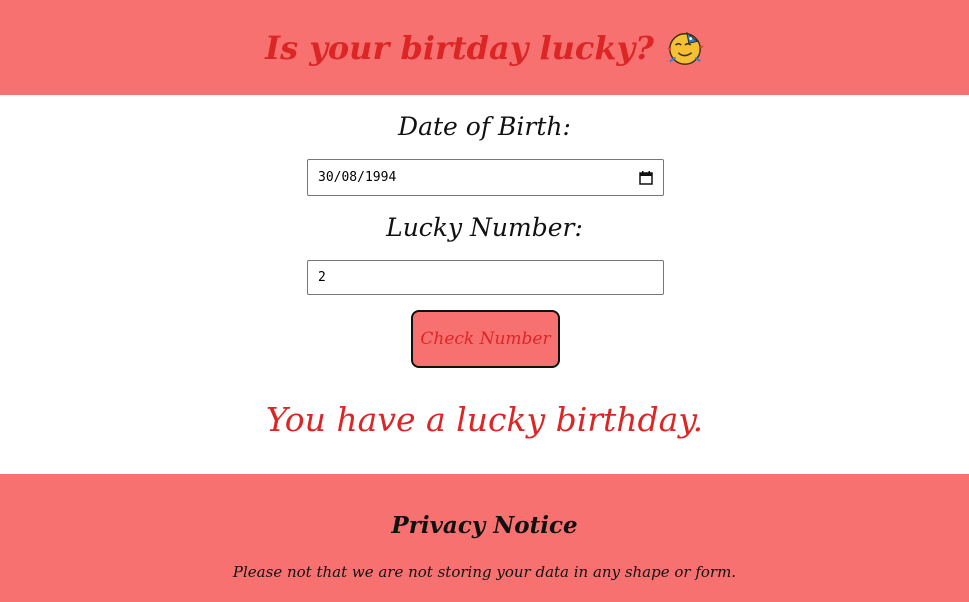  I want to click on lucky-number-label: Lucky Number:, so click(484, 227).